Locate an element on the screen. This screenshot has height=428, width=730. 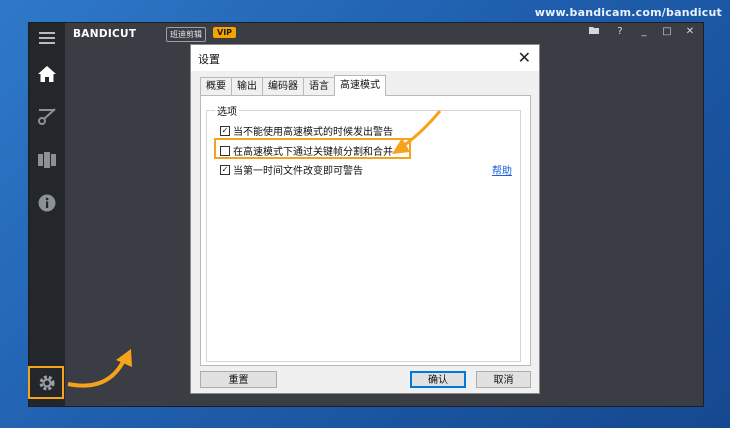
tab-high-speed-mode: 高速模式 is located at coordinates (360, 85).